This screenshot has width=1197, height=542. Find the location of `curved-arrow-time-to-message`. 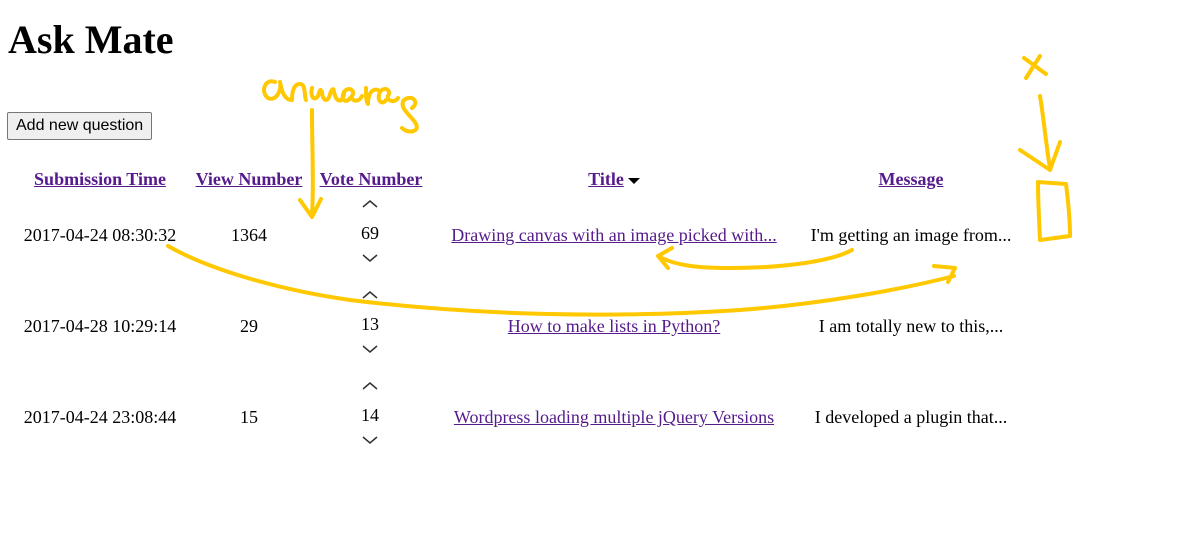

curved-arrow-time-to-message is located at coordinates (561, 280).